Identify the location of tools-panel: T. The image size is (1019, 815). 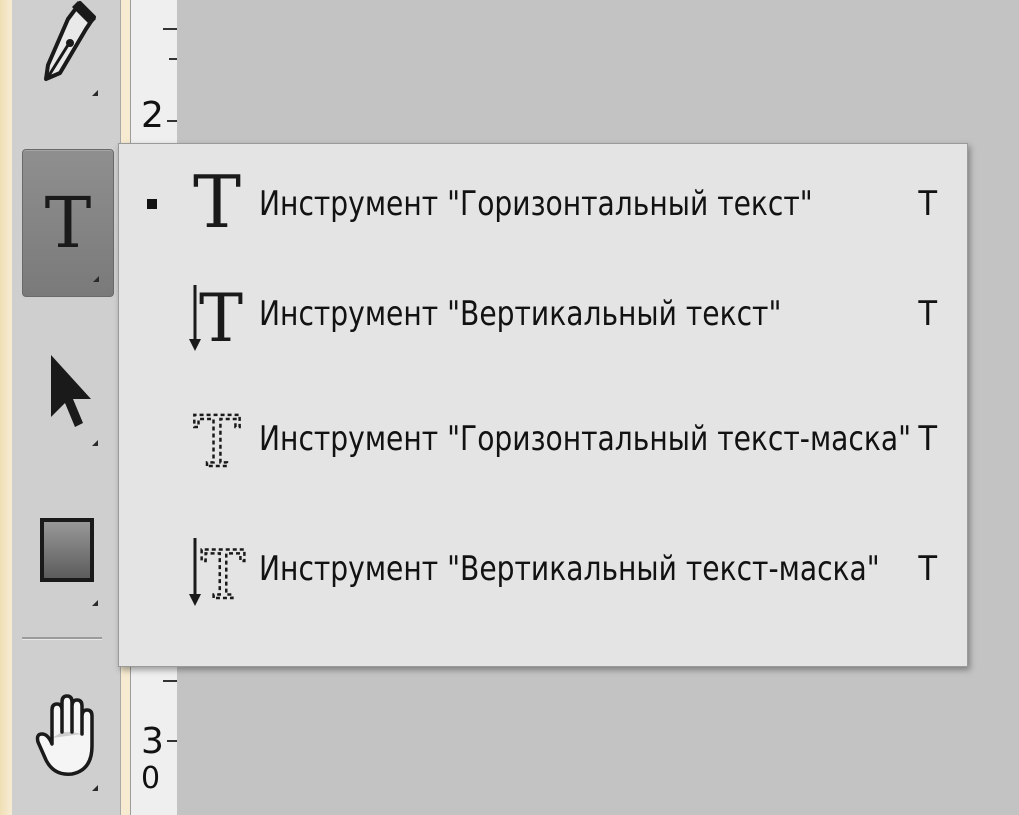
(66, 407).